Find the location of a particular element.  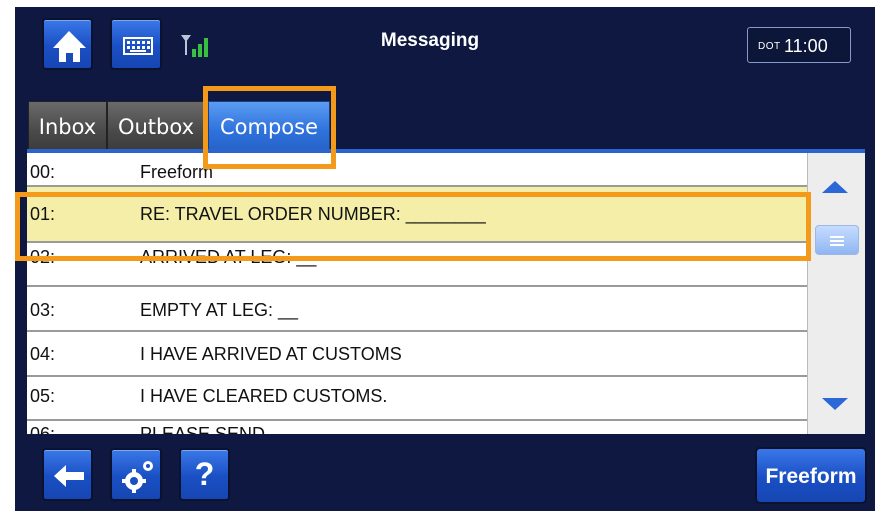

home-button is located at coordinates (67, 44).